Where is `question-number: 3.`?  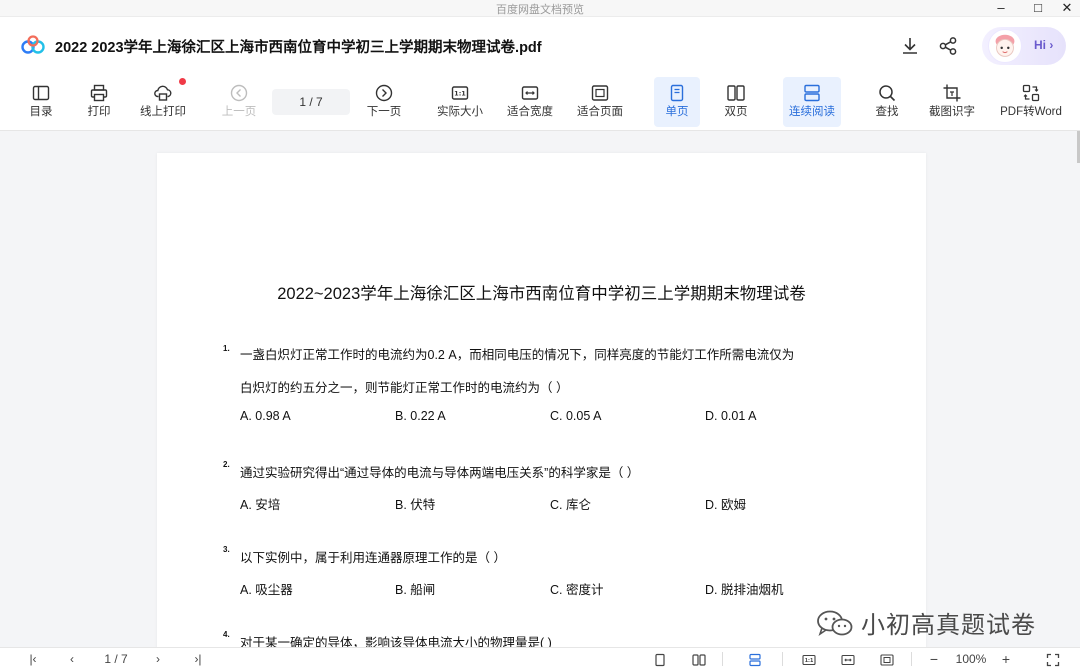 question-number: 3. is located at coordinates (226, 549).